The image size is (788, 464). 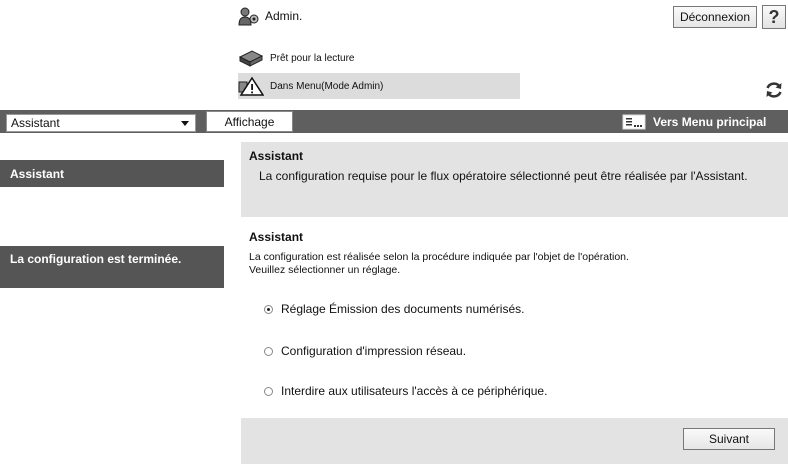 I want to click on user-name: Admin., so click(x=284, y=16).